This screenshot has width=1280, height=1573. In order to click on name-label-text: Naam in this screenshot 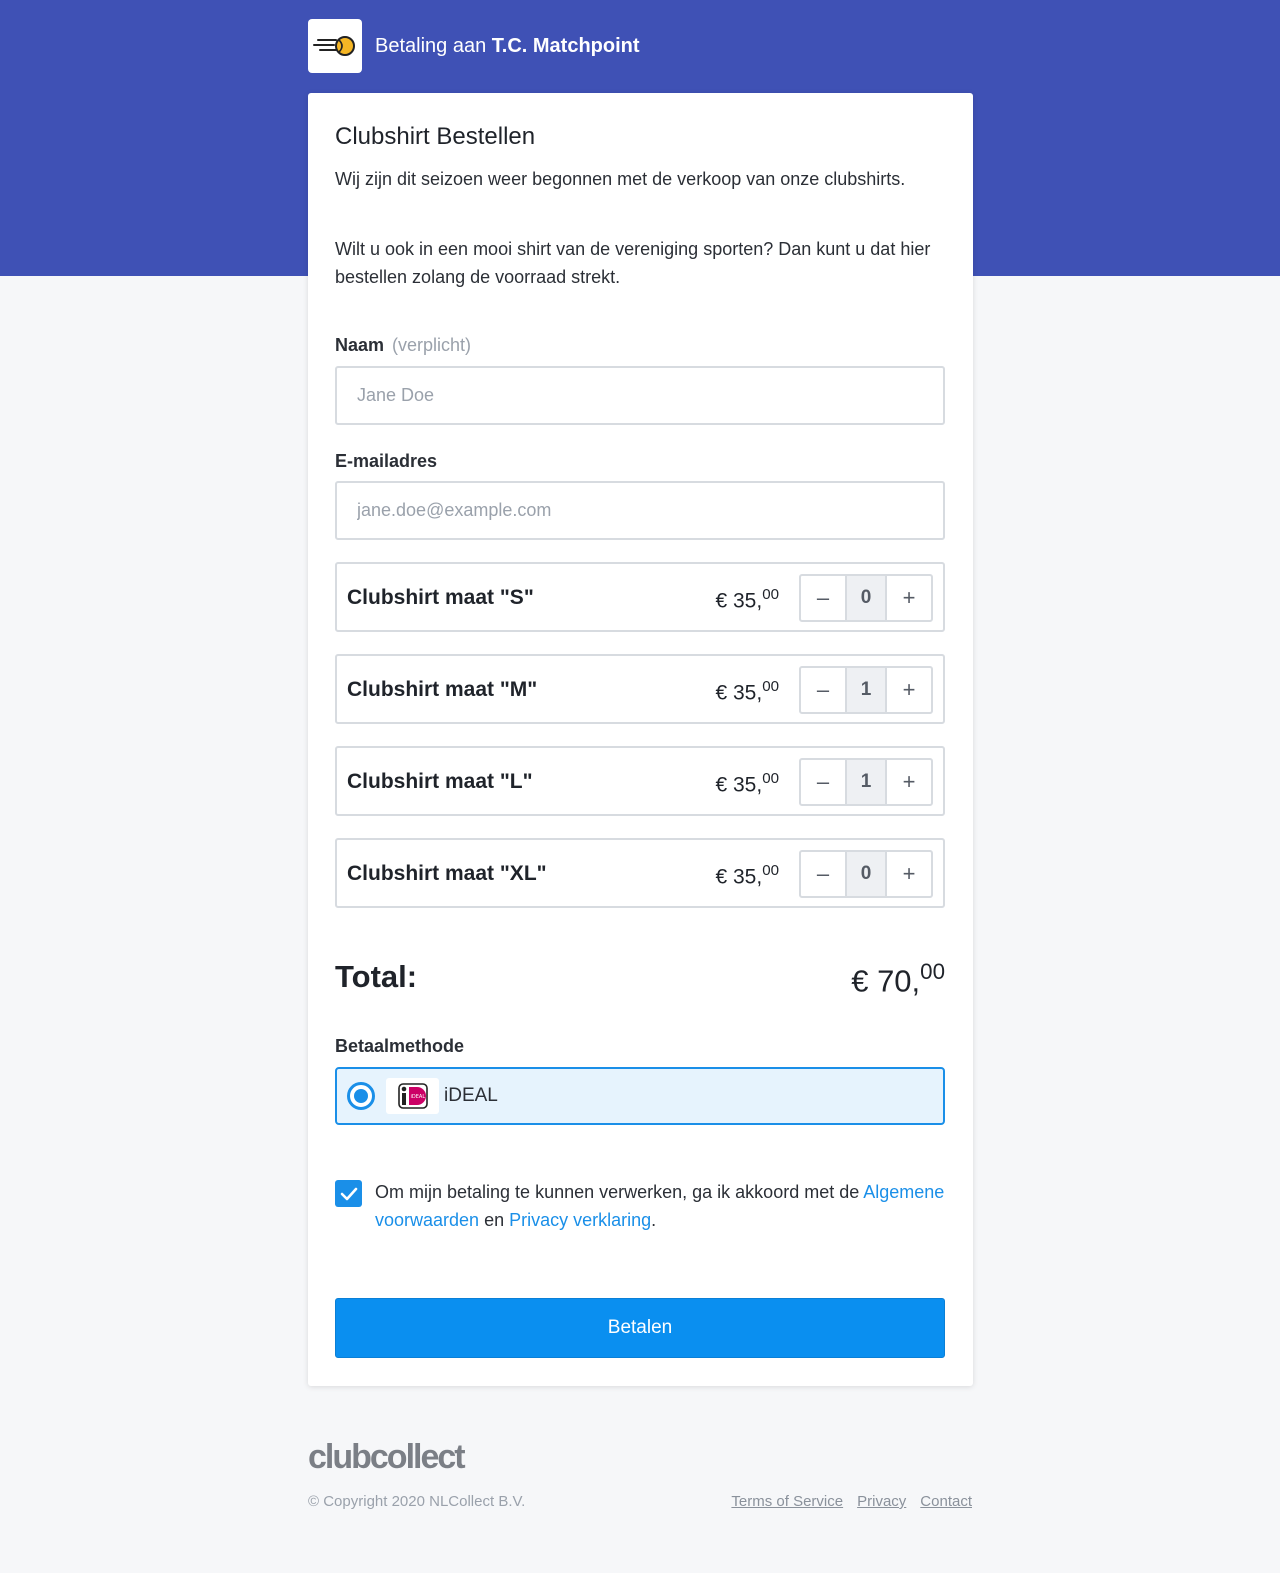, I will do `click(360, 345)`.